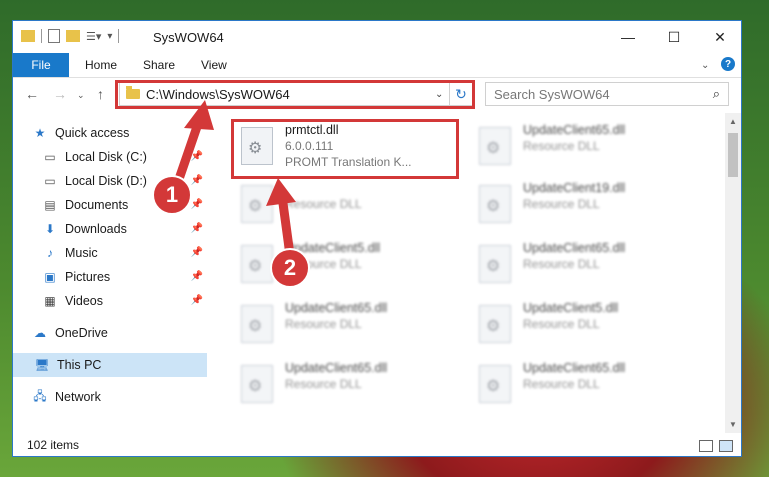 This screenshot has height=477, width=769. Describe the element at coordinates (60, 94) in the screenshot. I see `forward-icon: →` at that location.